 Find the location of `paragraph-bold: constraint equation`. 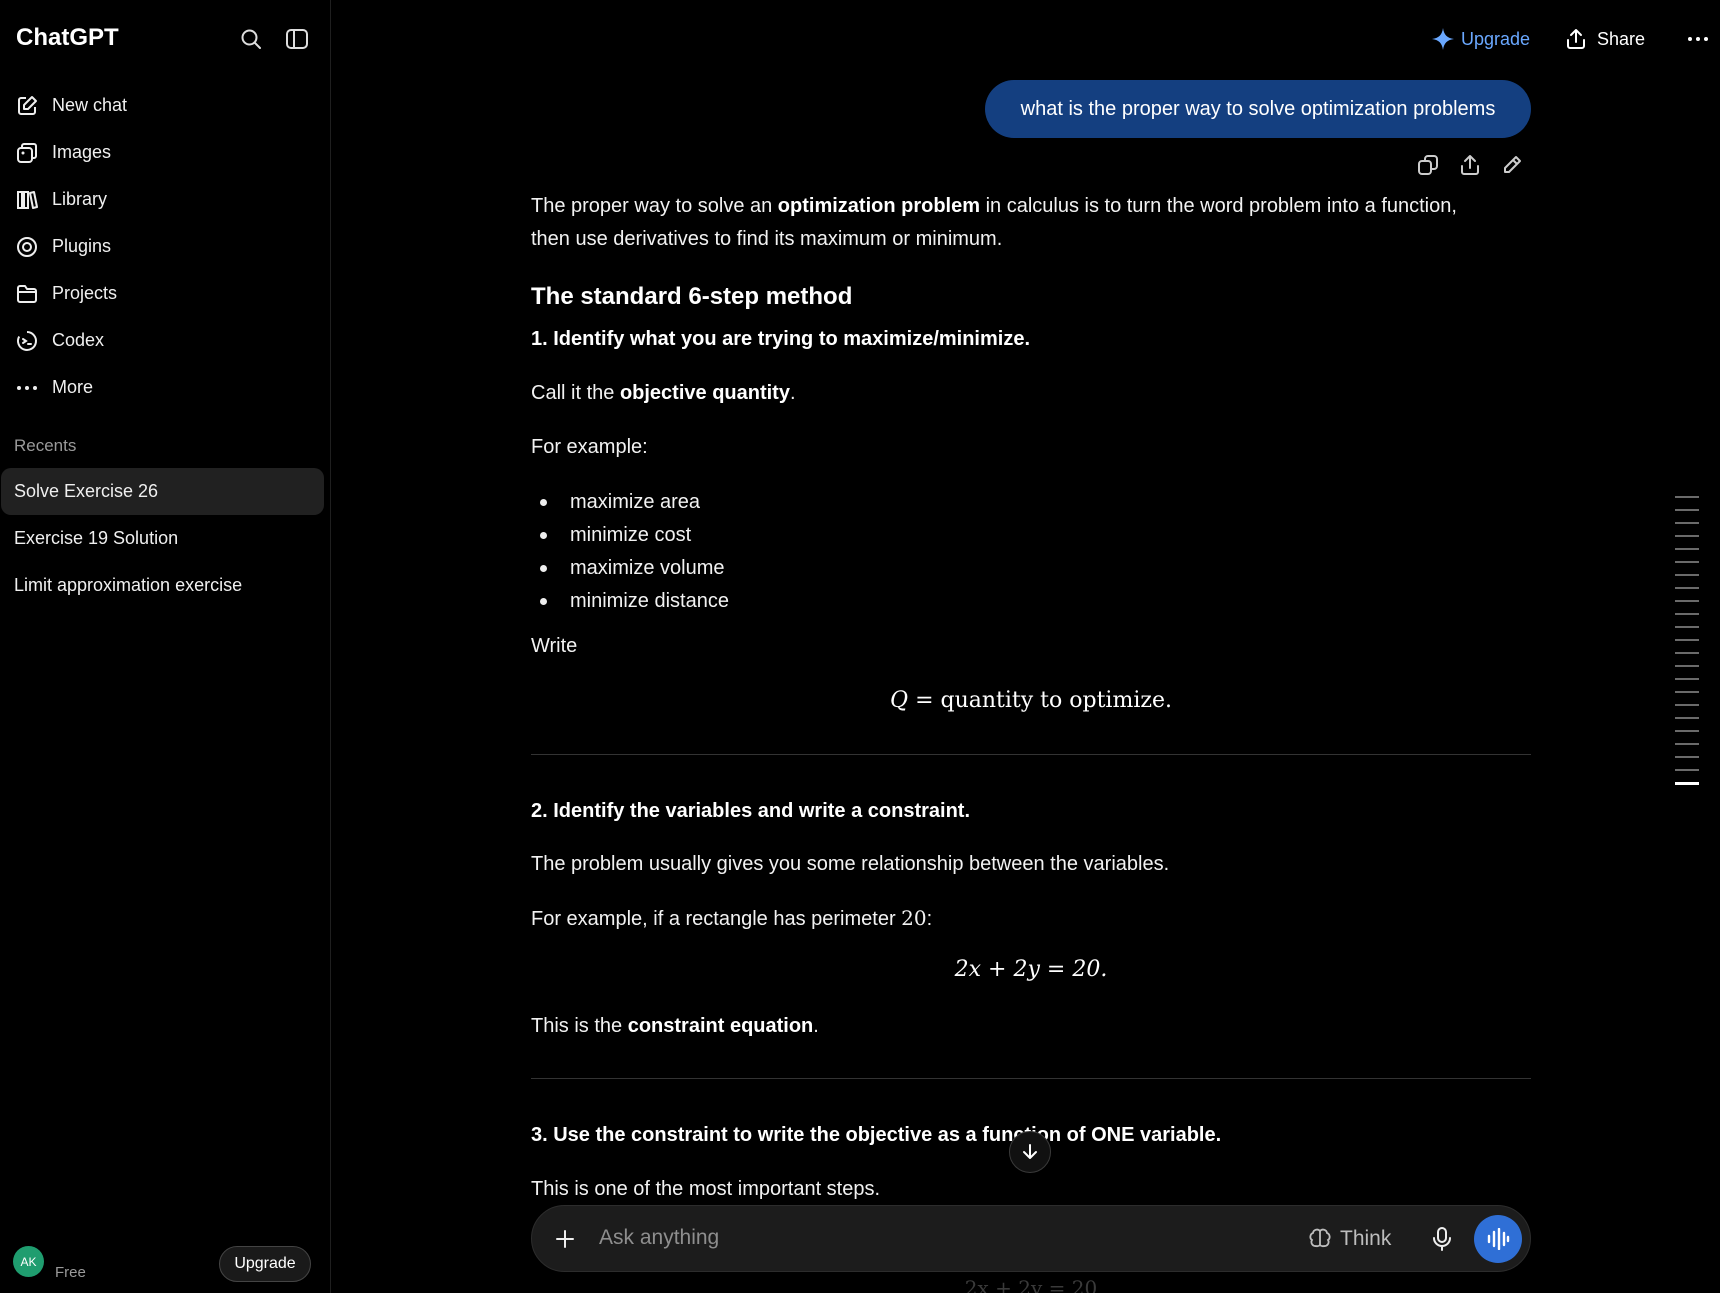

paragraph-bold: constraint equation is located at coordinates (720, 1026).